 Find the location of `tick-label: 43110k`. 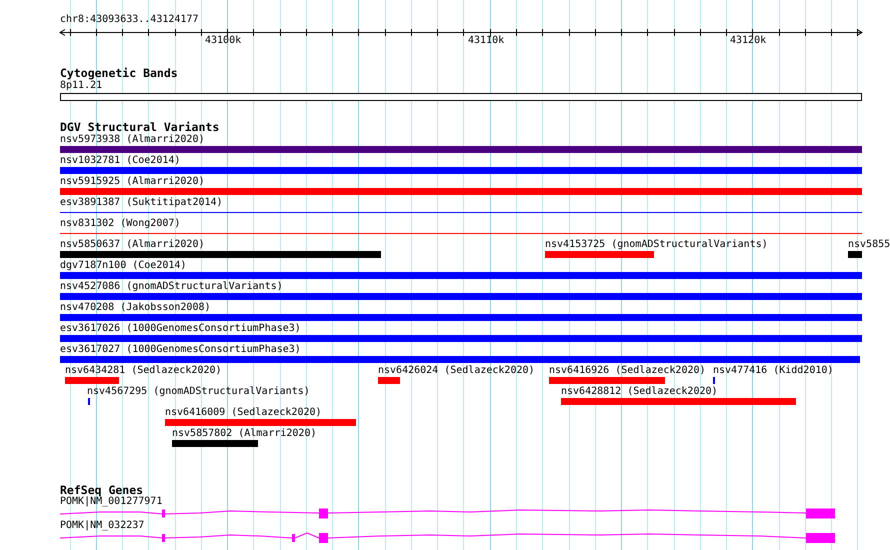

tick-label: 43110k is located at coordinates (486, 41).